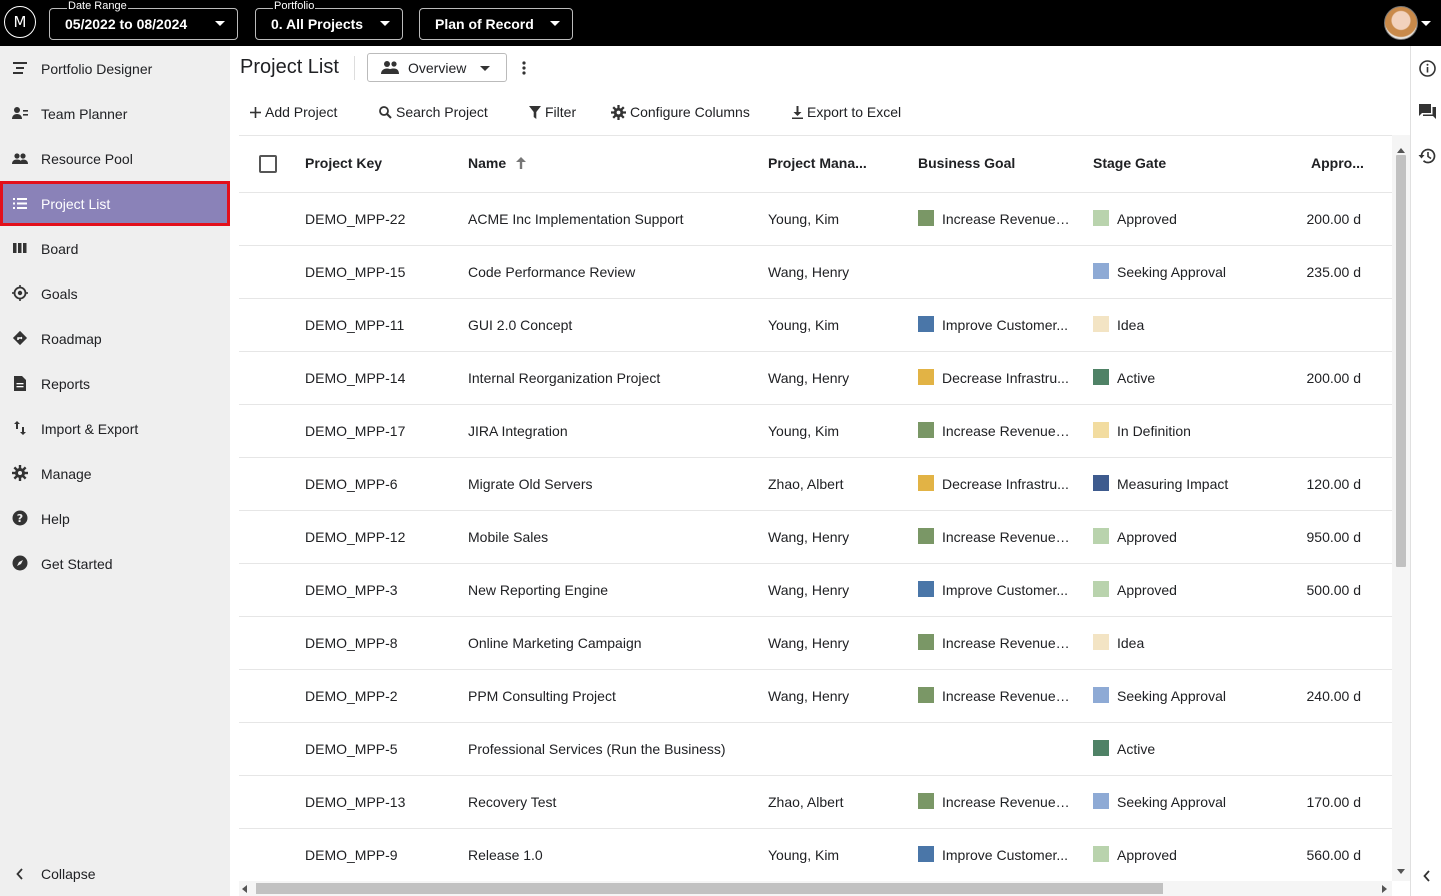  What do you see at coordinates (1171, 802) in the screenshot?
I see `cell-stage-gate: Seeking Approval` at bounding box center [1171, 802].